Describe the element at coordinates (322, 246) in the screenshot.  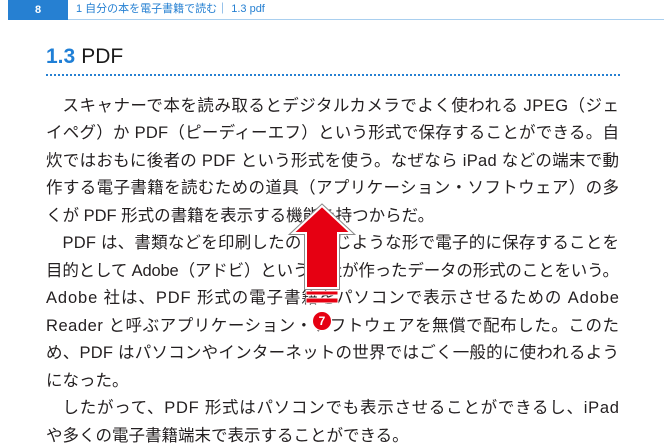
I see `arrow-shape` at that location.